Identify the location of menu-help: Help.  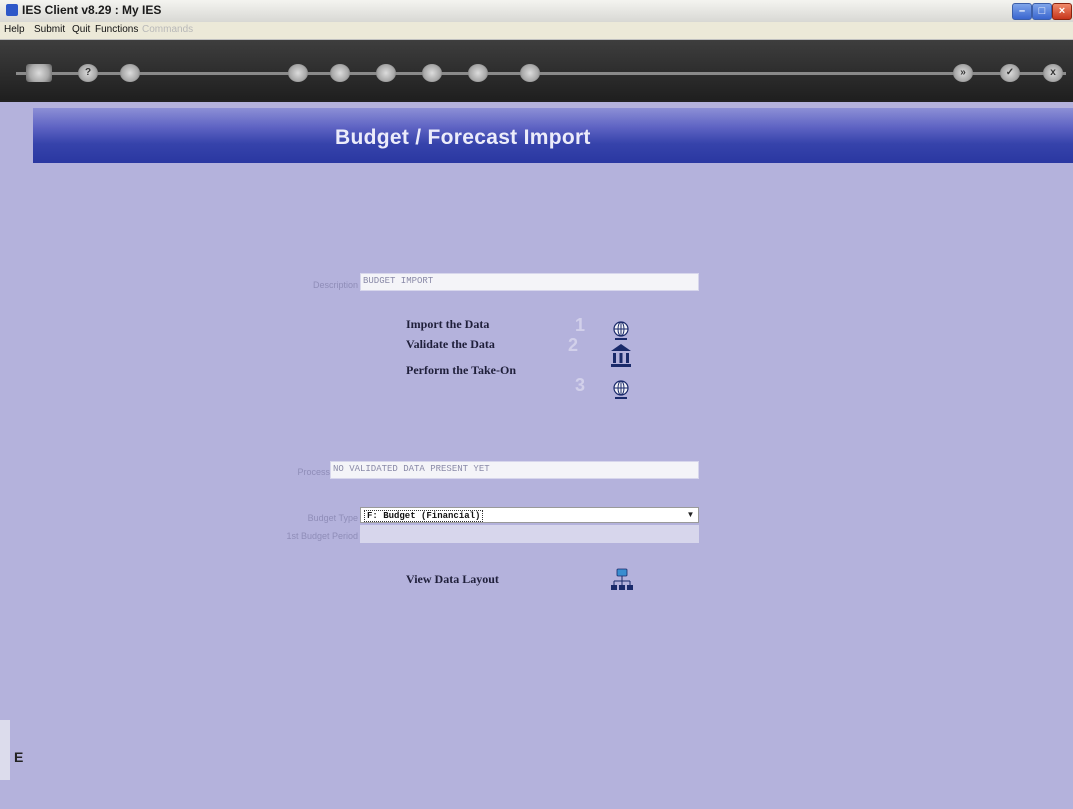
(14, 29).